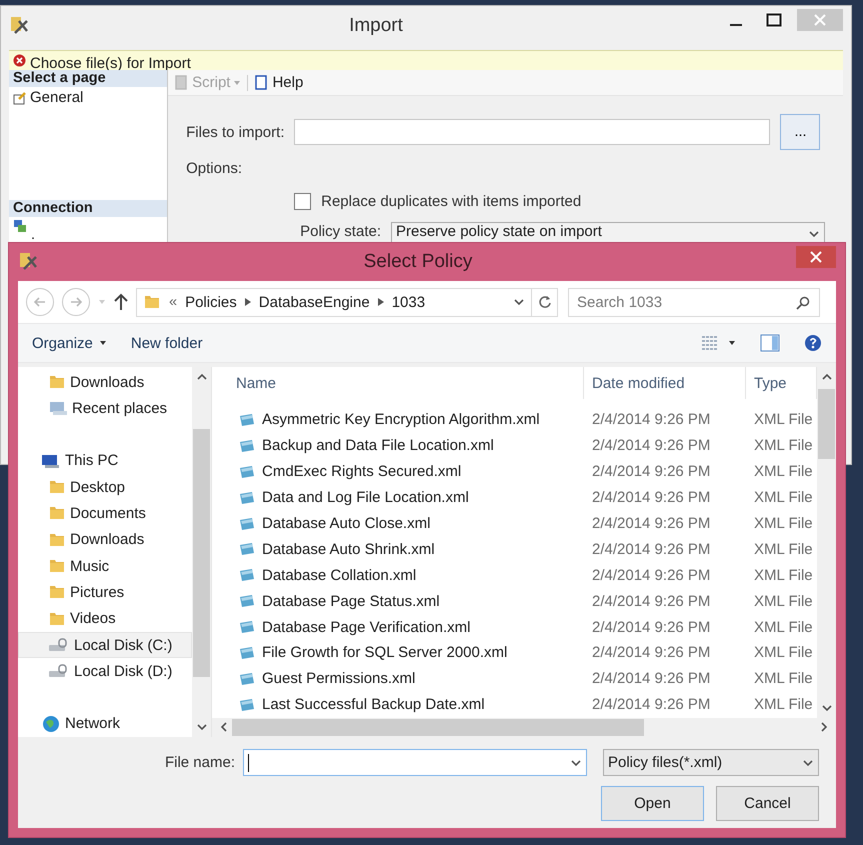 The image size is (863, 845). I want to click on nav-item: Music, so click(105, 566).